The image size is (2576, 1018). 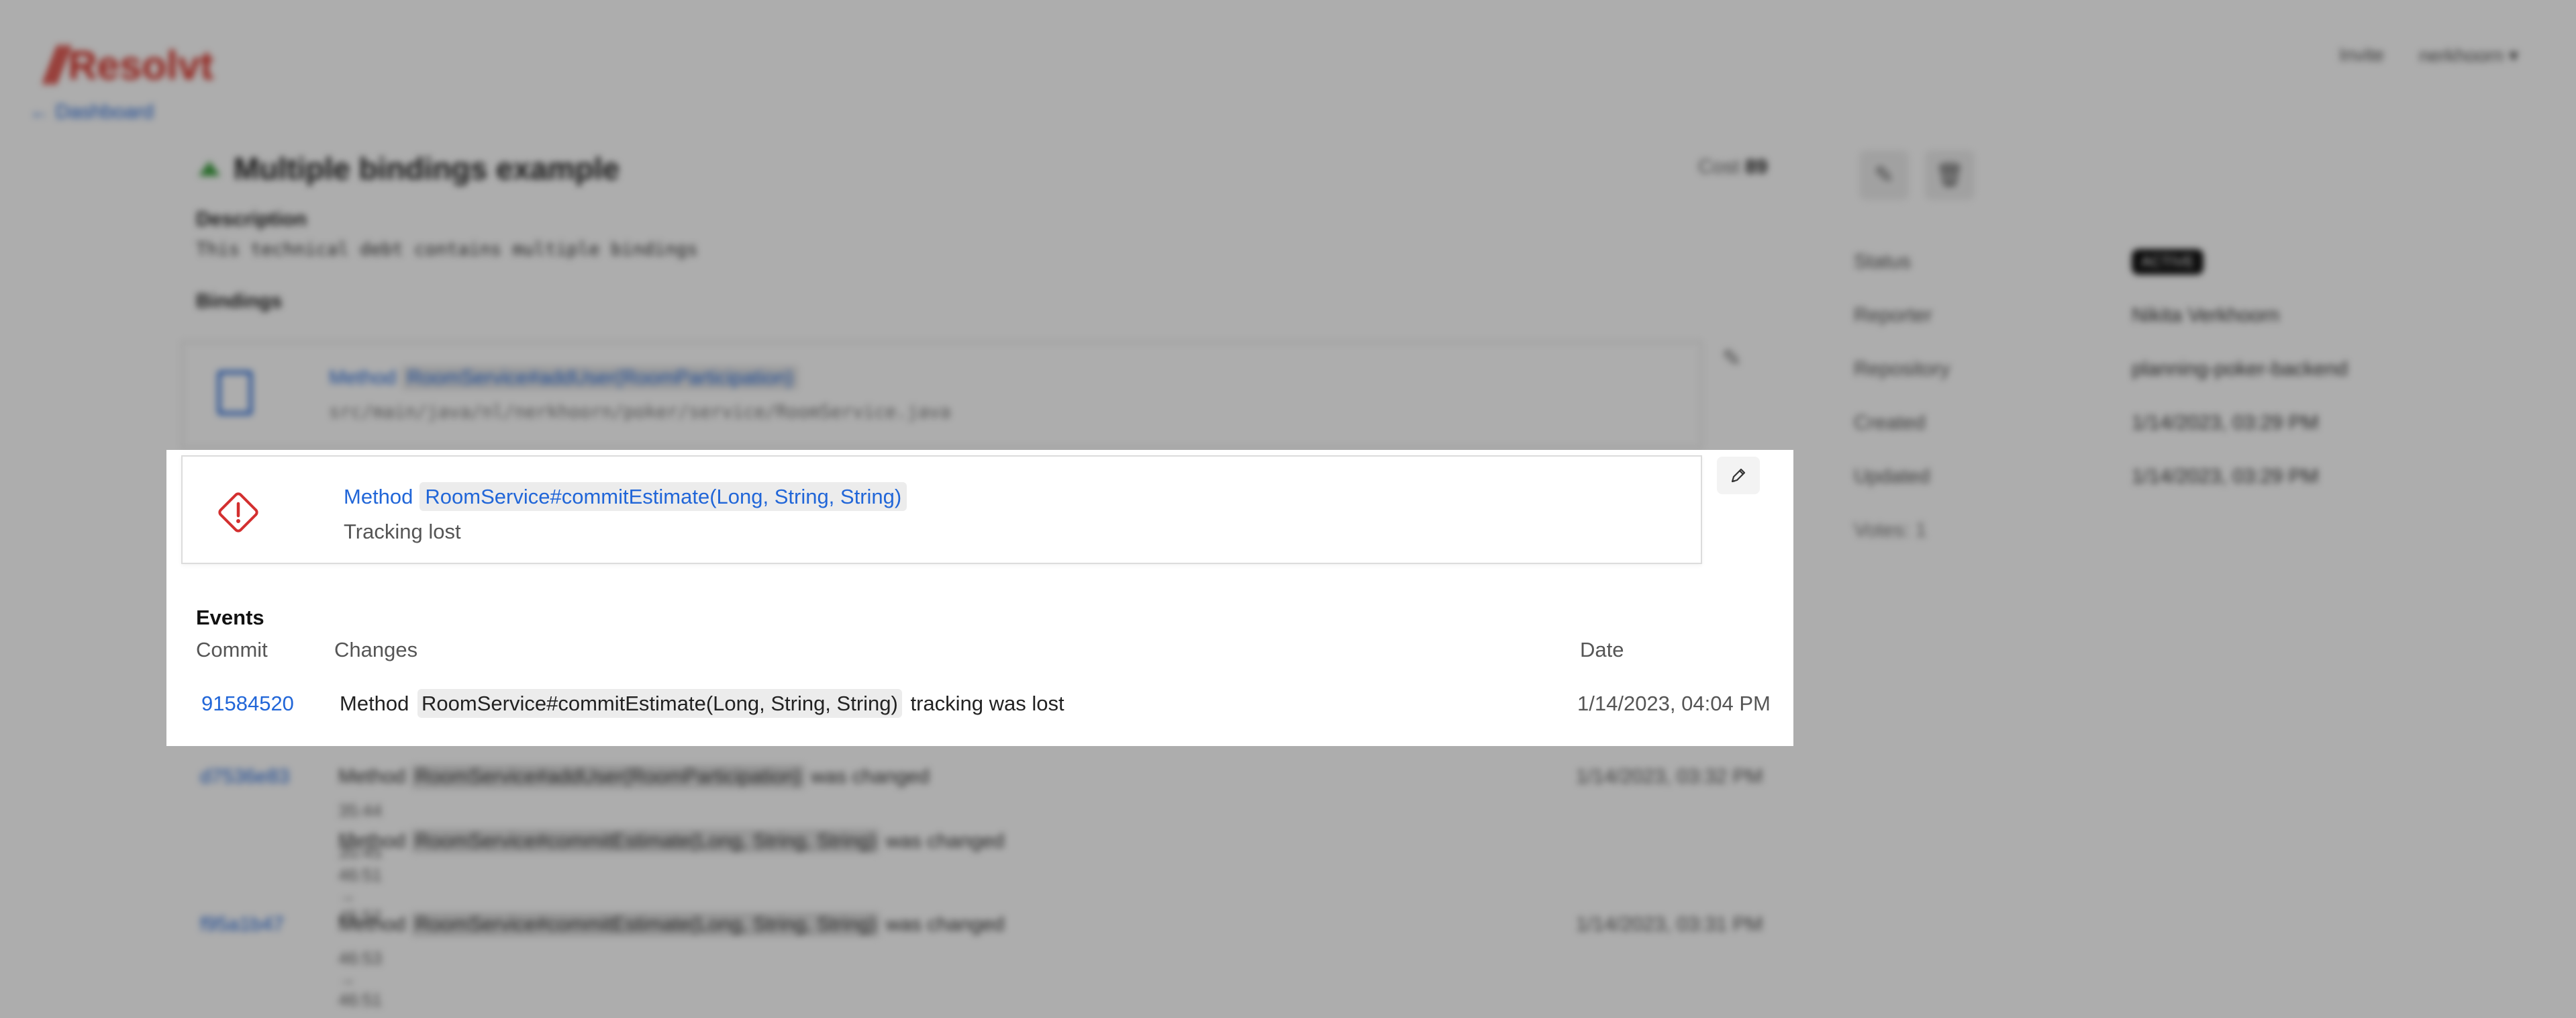 What do you see at coordinates (247, 704) in the screenshot?
I see `event-commit-link: 91584520` at bounding box center [247, 704].